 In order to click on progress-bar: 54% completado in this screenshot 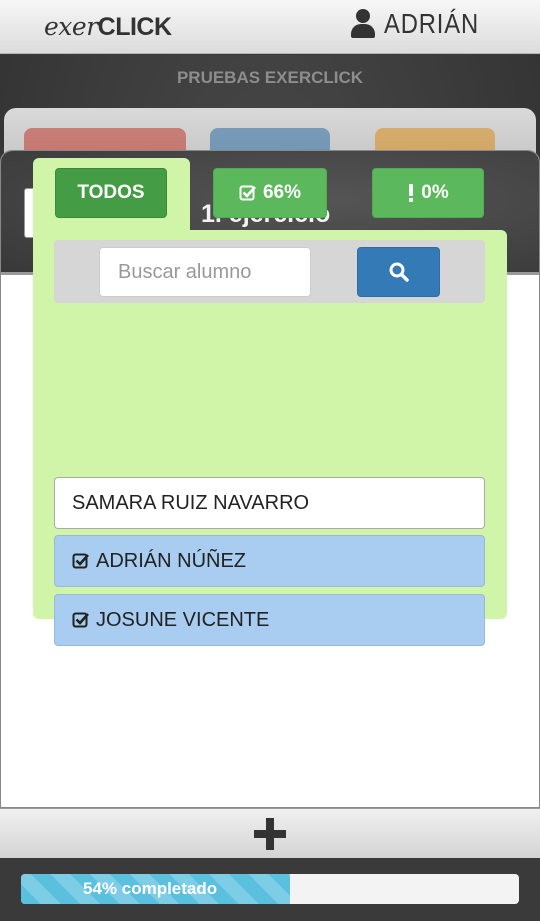, I will do `click(270, 889)`.